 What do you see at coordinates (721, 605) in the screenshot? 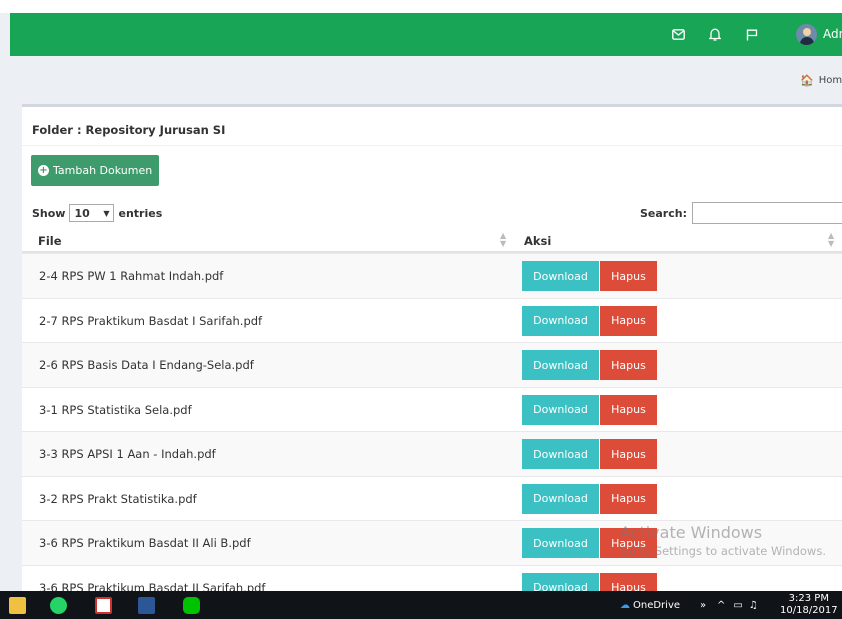
I see `chevron-up-icon: ^` at bounding box center [721, 605].